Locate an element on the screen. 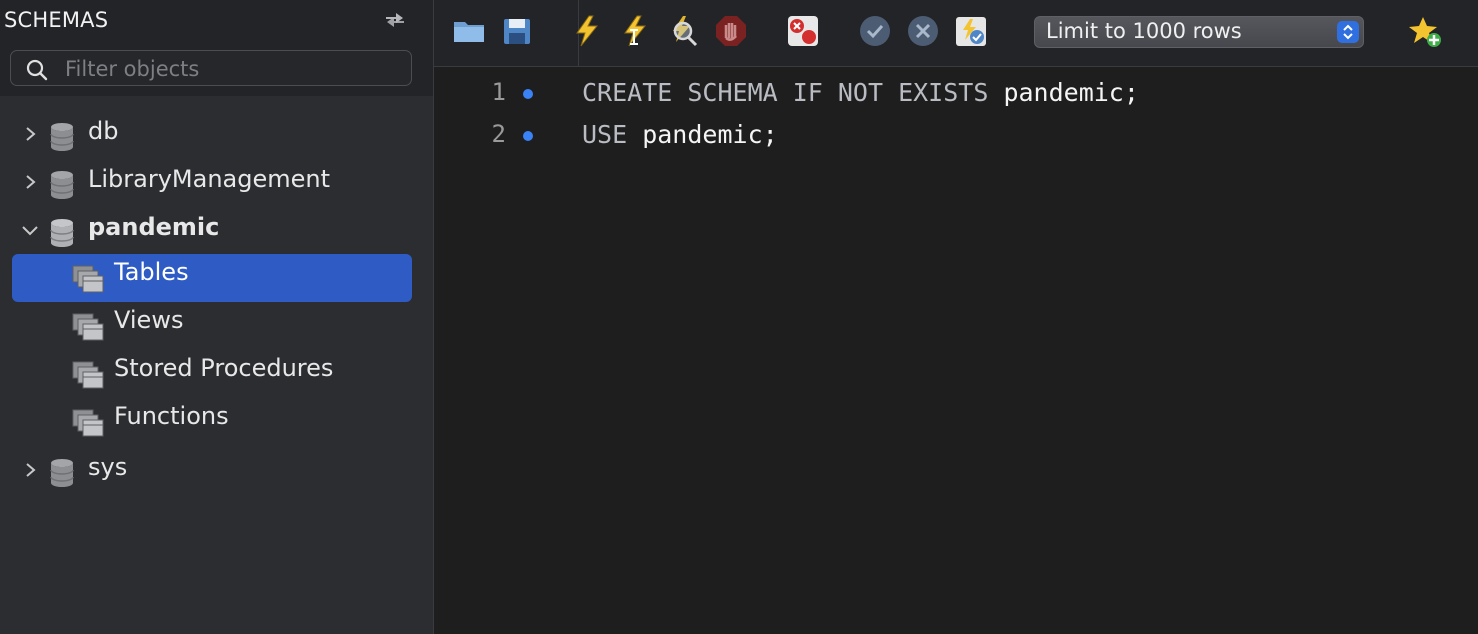 The height and width of the screenshot is (634, 1478). code-line: 2 USE pandemic; is located at coordinates (956, 135).